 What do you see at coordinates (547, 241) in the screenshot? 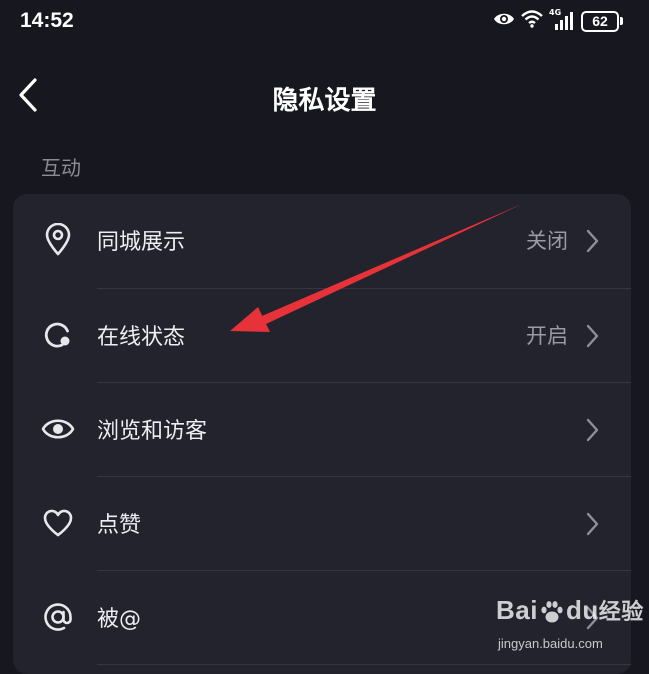
I see `list-item-value: 关闭` at bounding box center [547, 241].